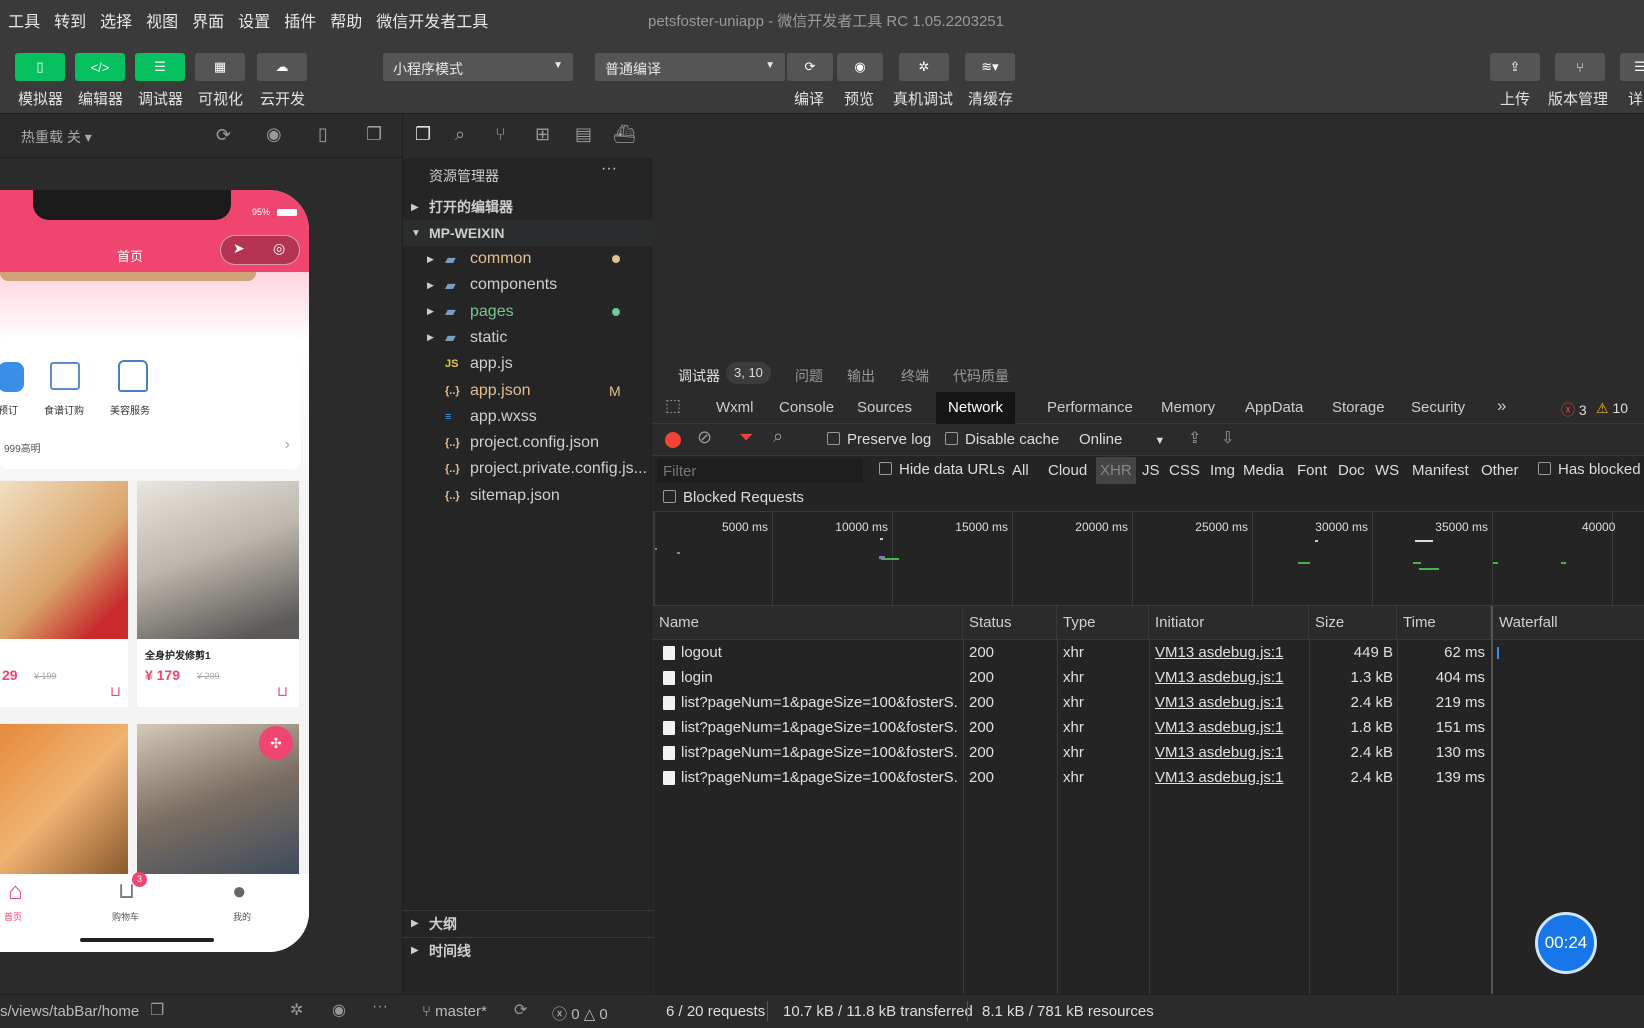  Describe the element at coordinates (735, 408) in the screenshot. I see `tab-wxml: Wxml` at that location.